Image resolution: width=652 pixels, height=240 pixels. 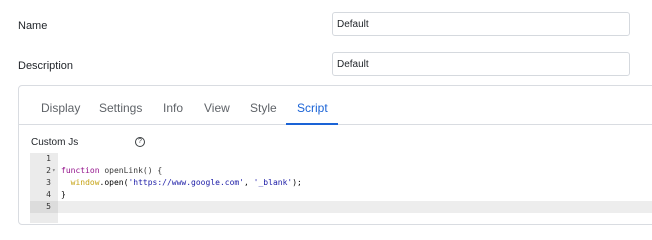 What do you see at coordinates (48, 170) in the screenshot?
I see `line-number: 2` at bounding box center [48, 170].